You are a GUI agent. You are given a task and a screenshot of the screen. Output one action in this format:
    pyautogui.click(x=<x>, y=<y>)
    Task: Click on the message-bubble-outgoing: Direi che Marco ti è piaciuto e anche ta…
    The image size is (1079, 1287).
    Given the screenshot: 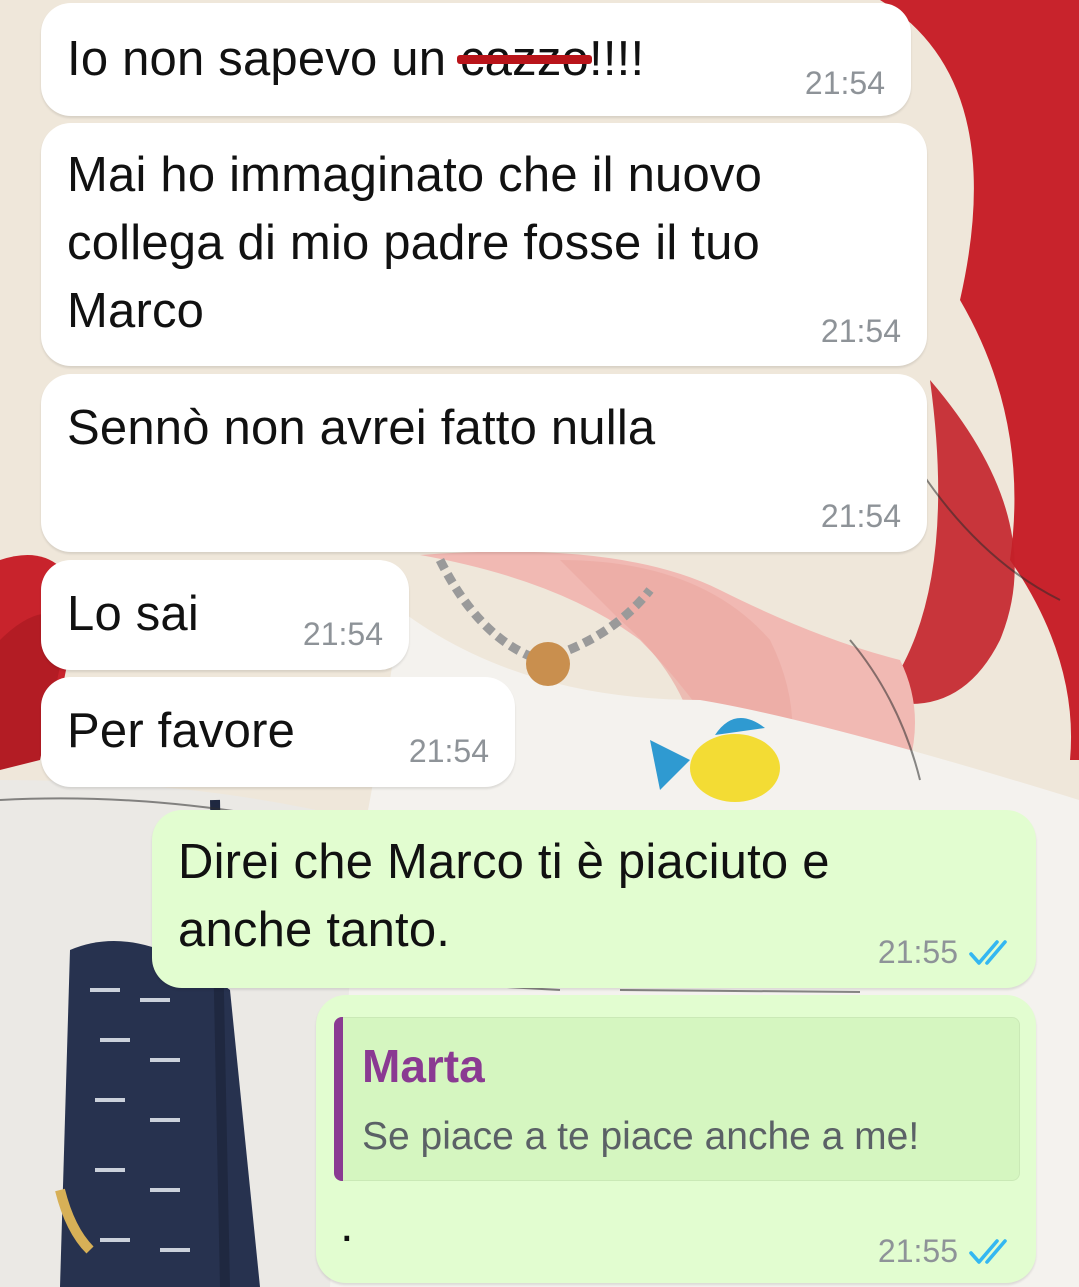 What is the action you would take?
    pyautogui.click(x=594, y=899)
    